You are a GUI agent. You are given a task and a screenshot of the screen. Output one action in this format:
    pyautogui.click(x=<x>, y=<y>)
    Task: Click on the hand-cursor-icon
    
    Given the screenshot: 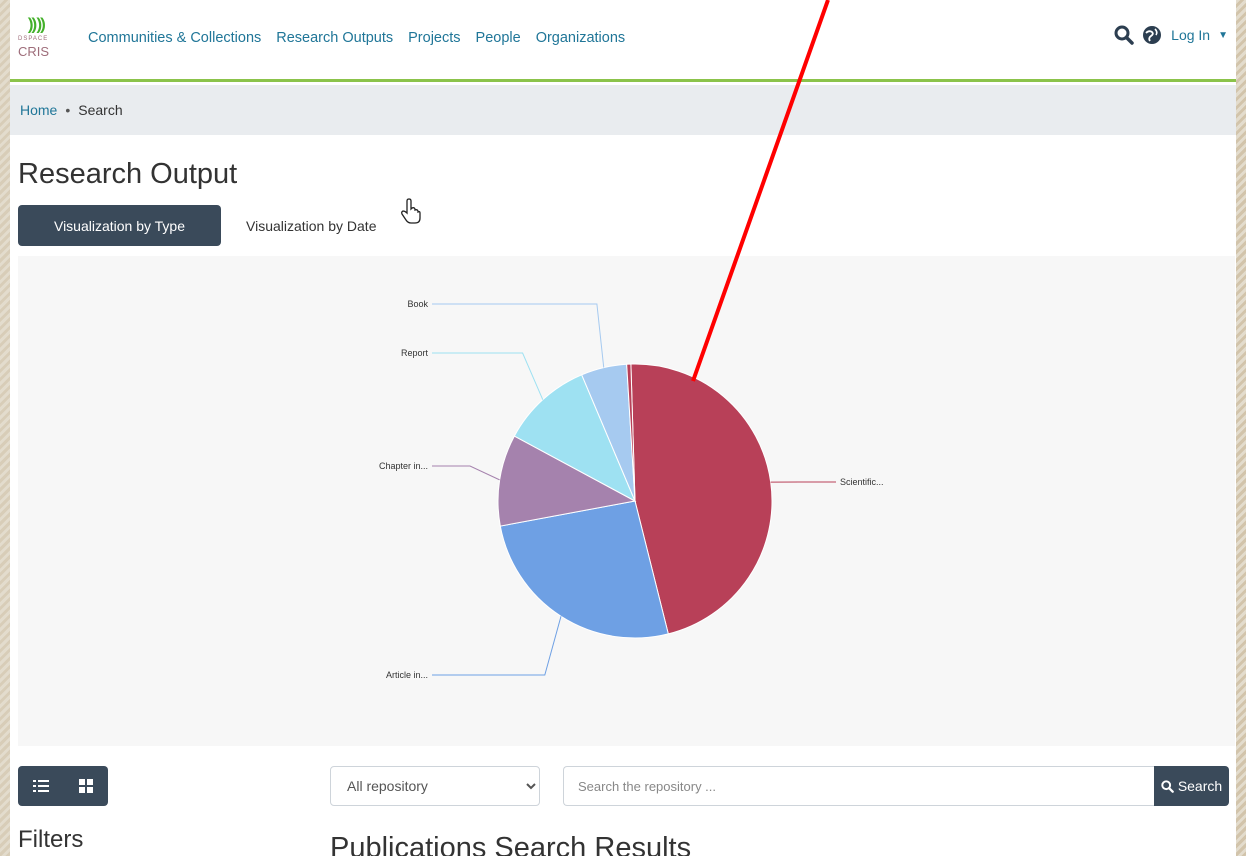 What is the action you would take?
    pyautogui.click(x=411, y=211)
    